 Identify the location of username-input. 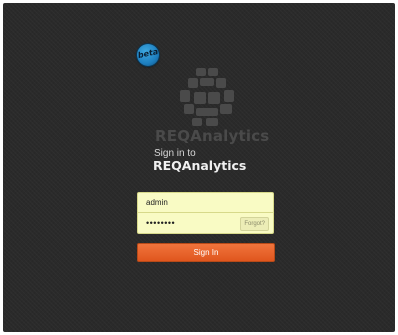
(205, 202).